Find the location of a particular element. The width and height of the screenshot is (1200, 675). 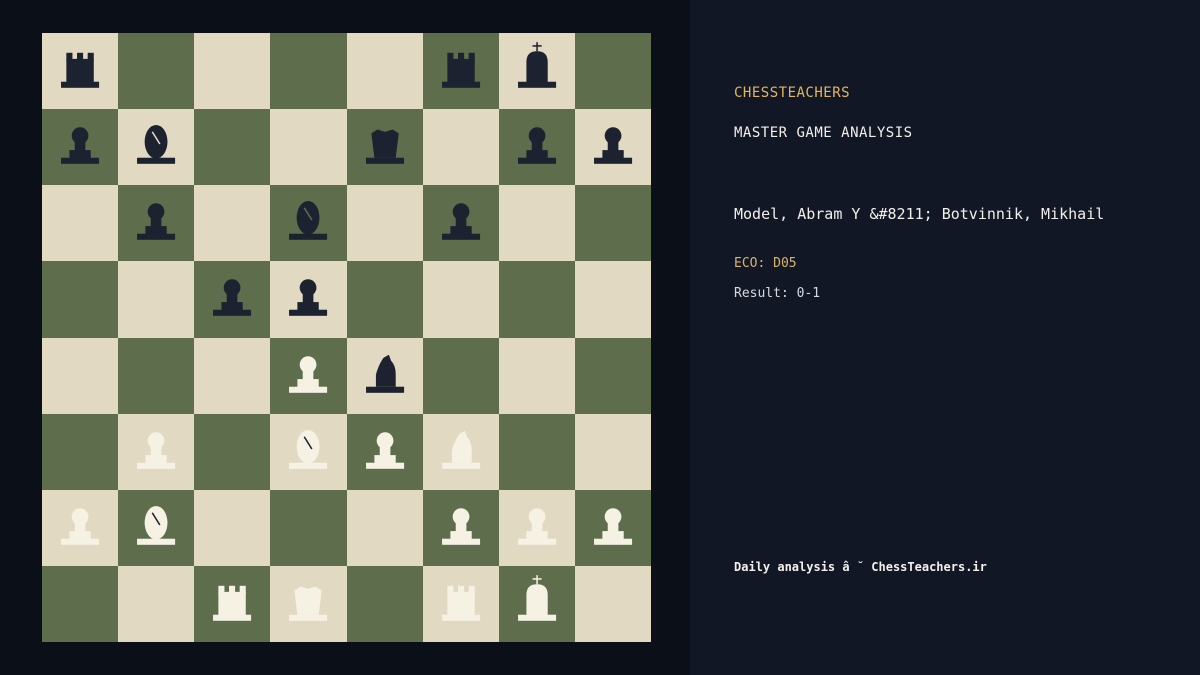

square-e3 is located at coordinates (384, 451).